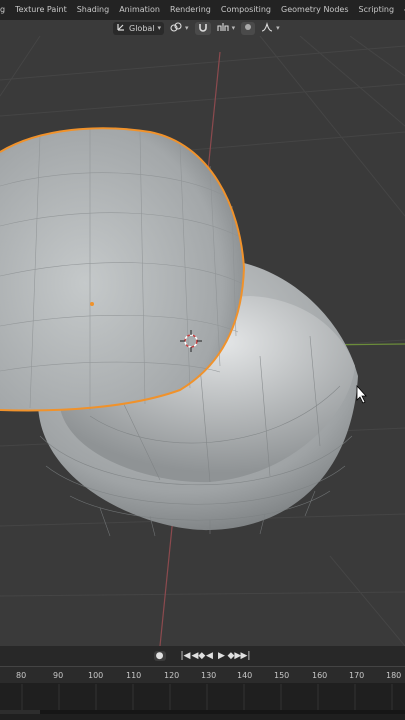  What do you see at coordinates (121, 28) in the screenshot?
I see `orientation-axes-icon` at bounding box center [121, 28].